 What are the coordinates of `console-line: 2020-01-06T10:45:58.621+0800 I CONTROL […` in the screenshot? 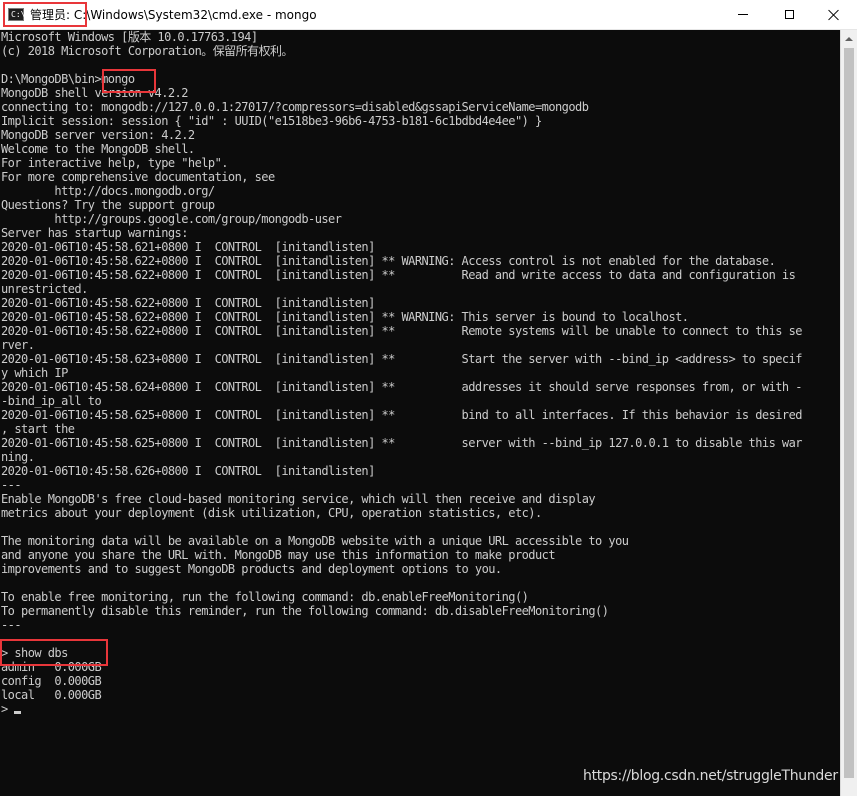 It's located at (188, 247).